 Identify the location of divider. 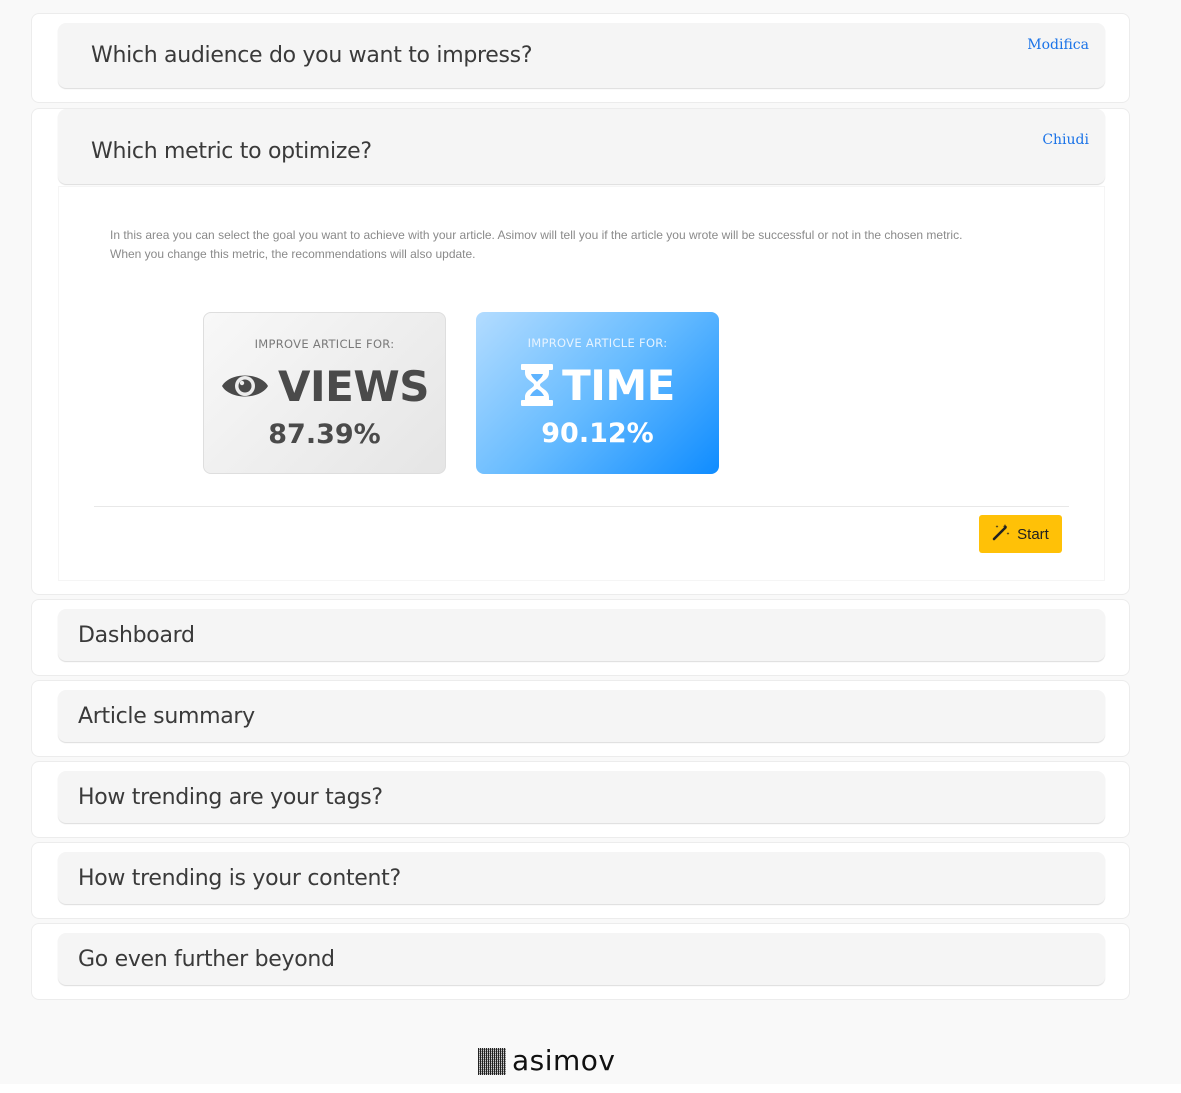
(581, 506).